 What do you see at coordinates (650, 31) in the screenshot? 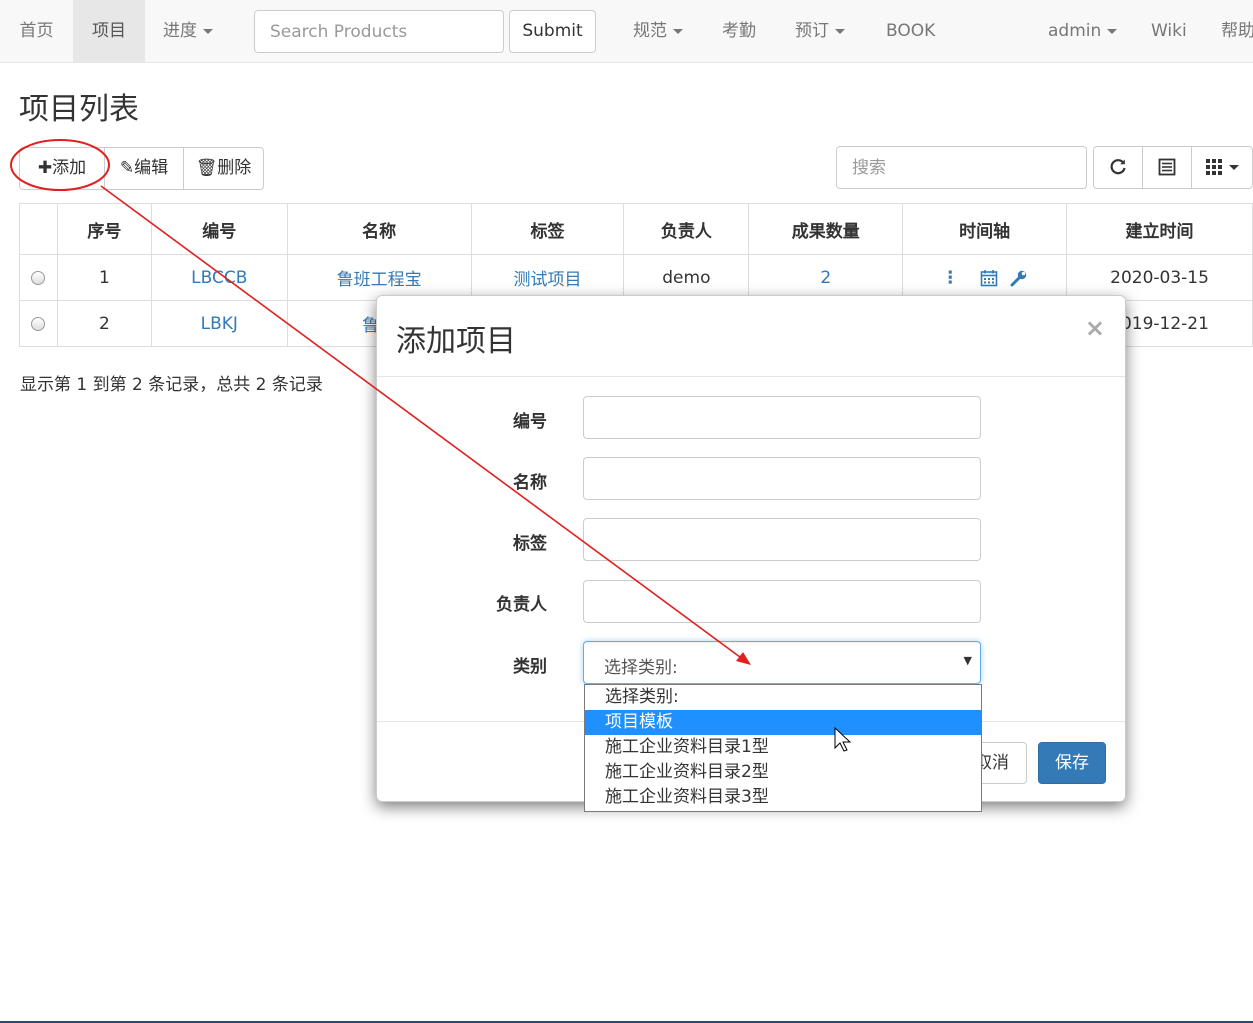
I see `nav-standards-label: 规范` at bounding box center [650, 31].